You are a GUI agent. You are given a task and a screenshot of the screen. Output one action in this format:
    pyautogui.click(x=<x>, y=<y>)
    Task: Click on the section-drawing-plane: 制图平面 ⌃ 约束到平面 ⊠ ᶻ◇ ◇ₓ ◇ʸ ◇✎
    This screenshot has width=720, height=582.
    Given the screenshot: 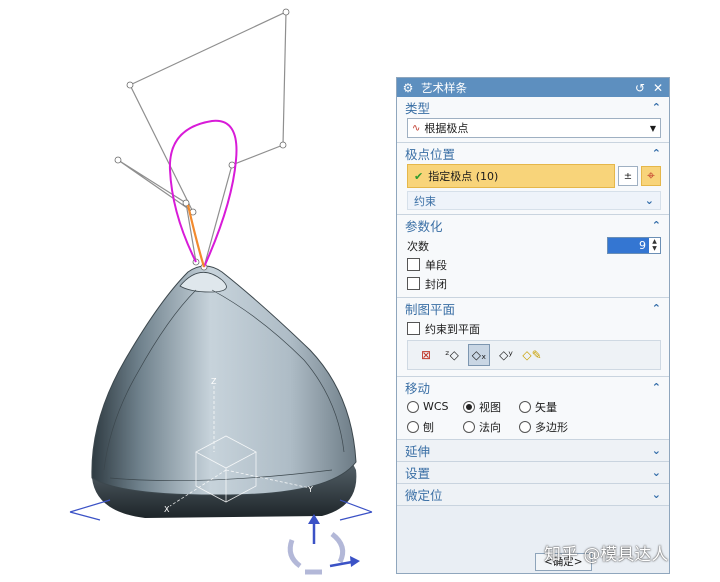 What is the action you would take?
    pyautogui.click(x=533, y=337)
    